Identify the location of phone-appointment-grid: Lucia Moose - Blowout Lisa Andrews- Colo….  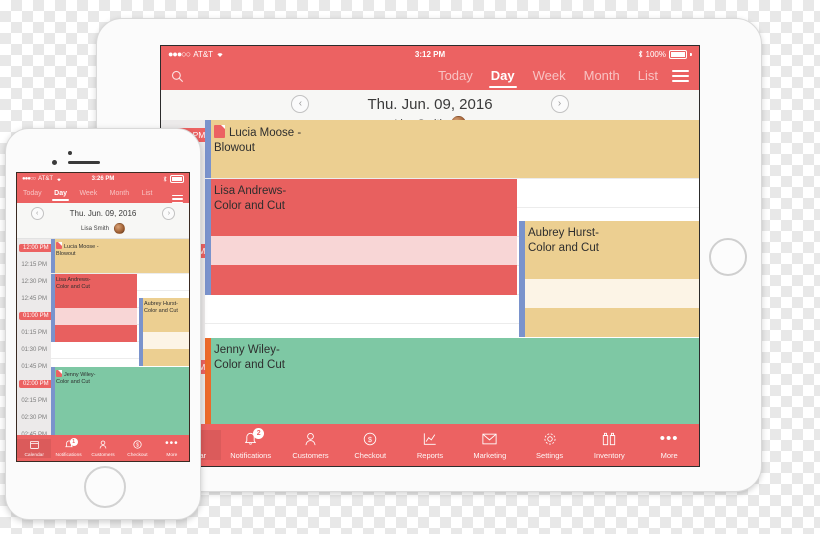
(120, 337).